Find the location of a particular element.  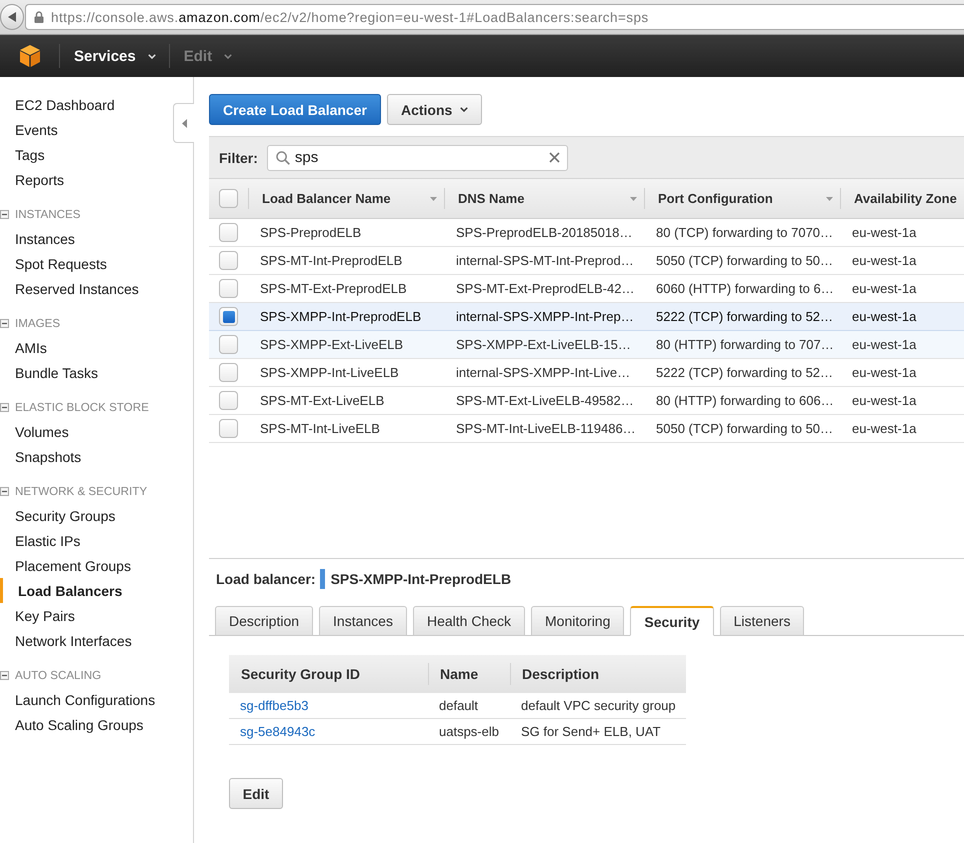

search-icon is located at coordinates (283, 157).